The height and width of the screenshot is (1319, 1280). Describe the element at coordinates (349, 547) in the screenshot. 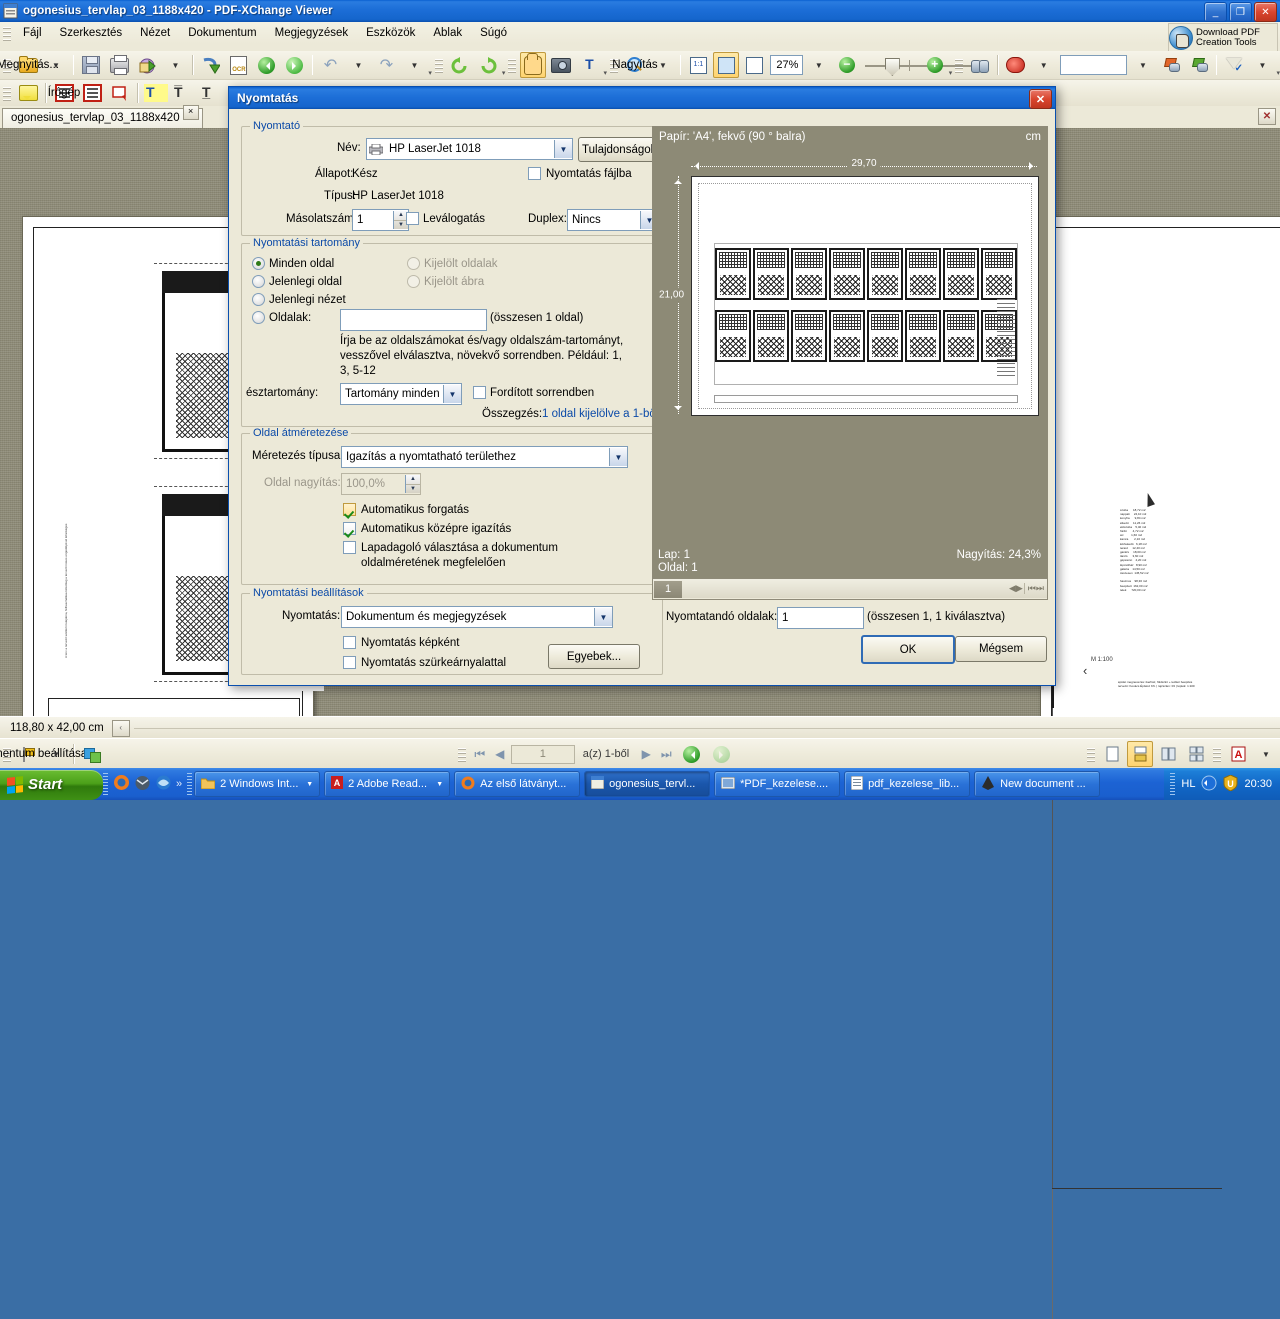

I see `choose-tray-checkbox` at that location.